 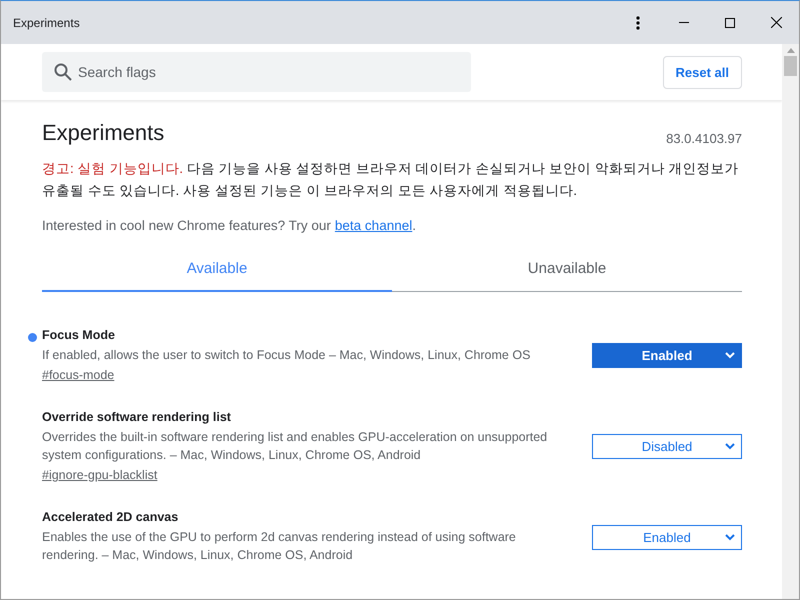 I want to click on close-icon, so click(x=776, y=22).